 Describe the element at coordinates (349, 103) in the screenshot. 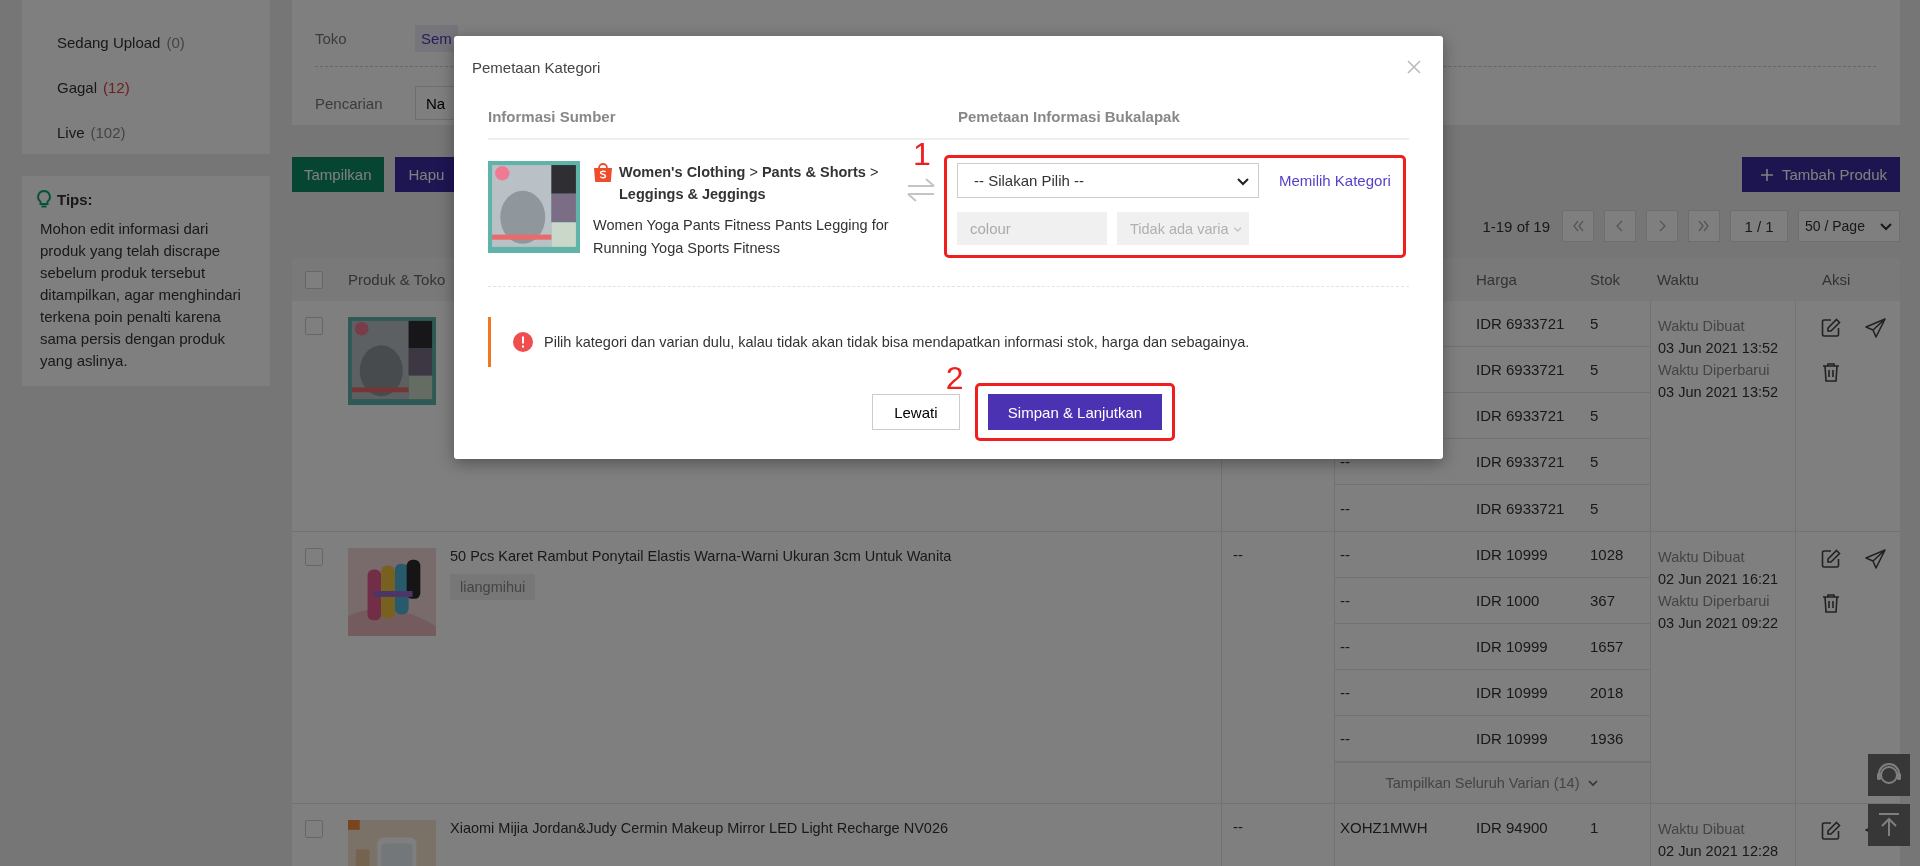

I see `filter-label: Pencarian` at that location.